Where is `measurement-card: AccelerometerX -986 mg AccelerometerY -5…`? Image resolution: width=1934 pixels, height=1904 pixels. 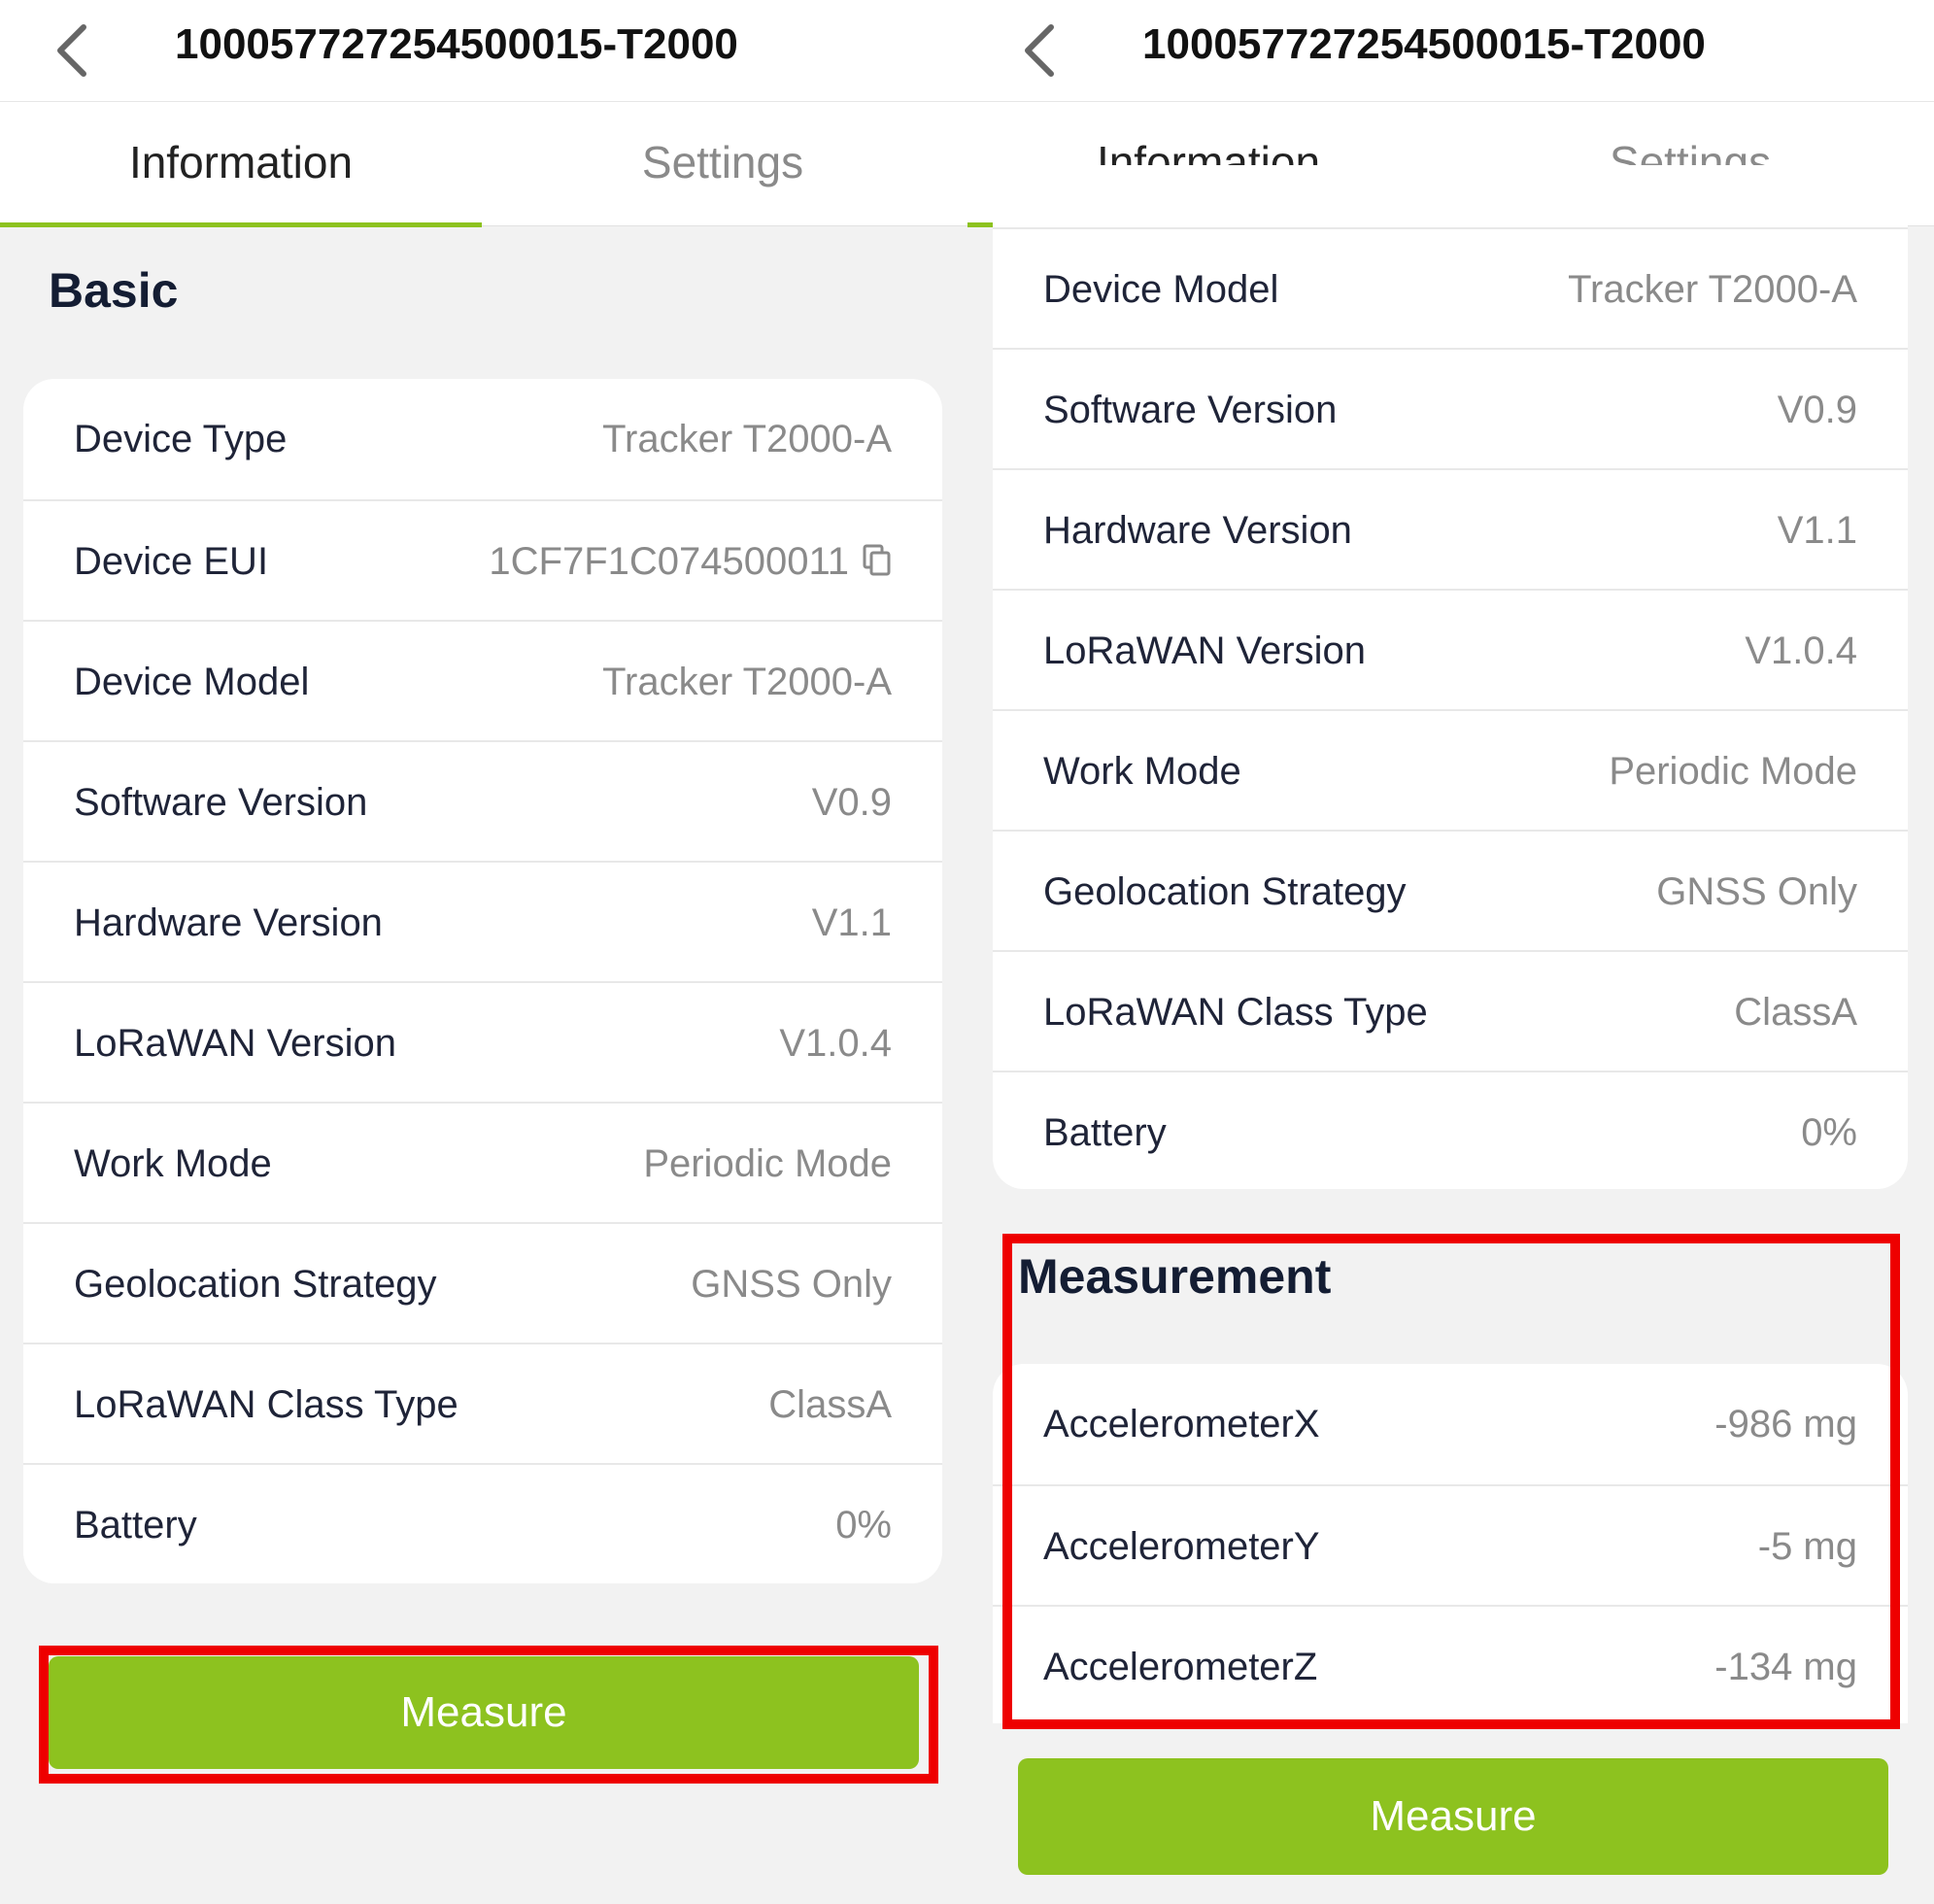
measurement-card: AccelerometerX -986 mg AccelerometerY -5… is located at coordinates (1450, 1543).